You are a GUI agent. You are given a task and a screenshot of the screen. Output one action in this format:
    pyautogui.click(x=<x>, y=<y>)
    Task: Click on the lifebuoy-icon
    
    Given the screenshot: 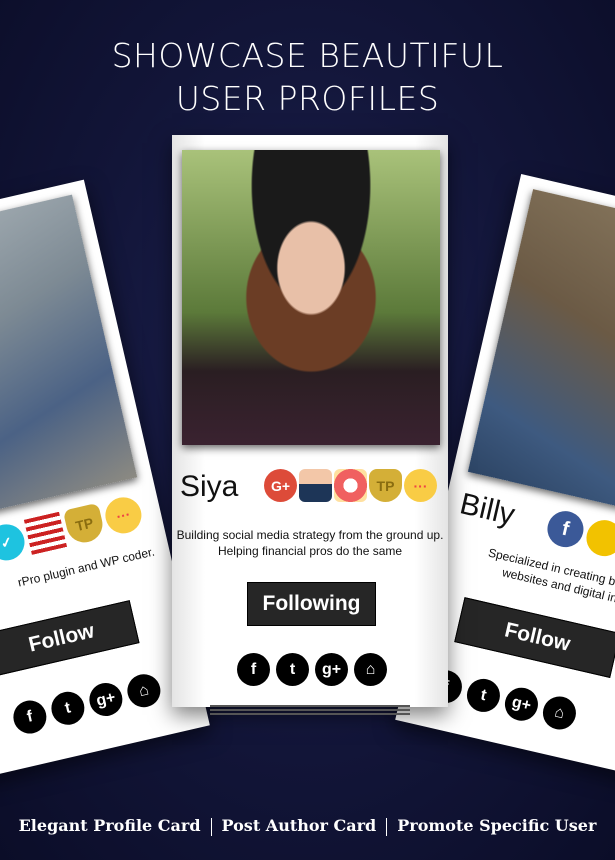 What is the action you would take?
    pyautogui.click(x=350, y=485)
    